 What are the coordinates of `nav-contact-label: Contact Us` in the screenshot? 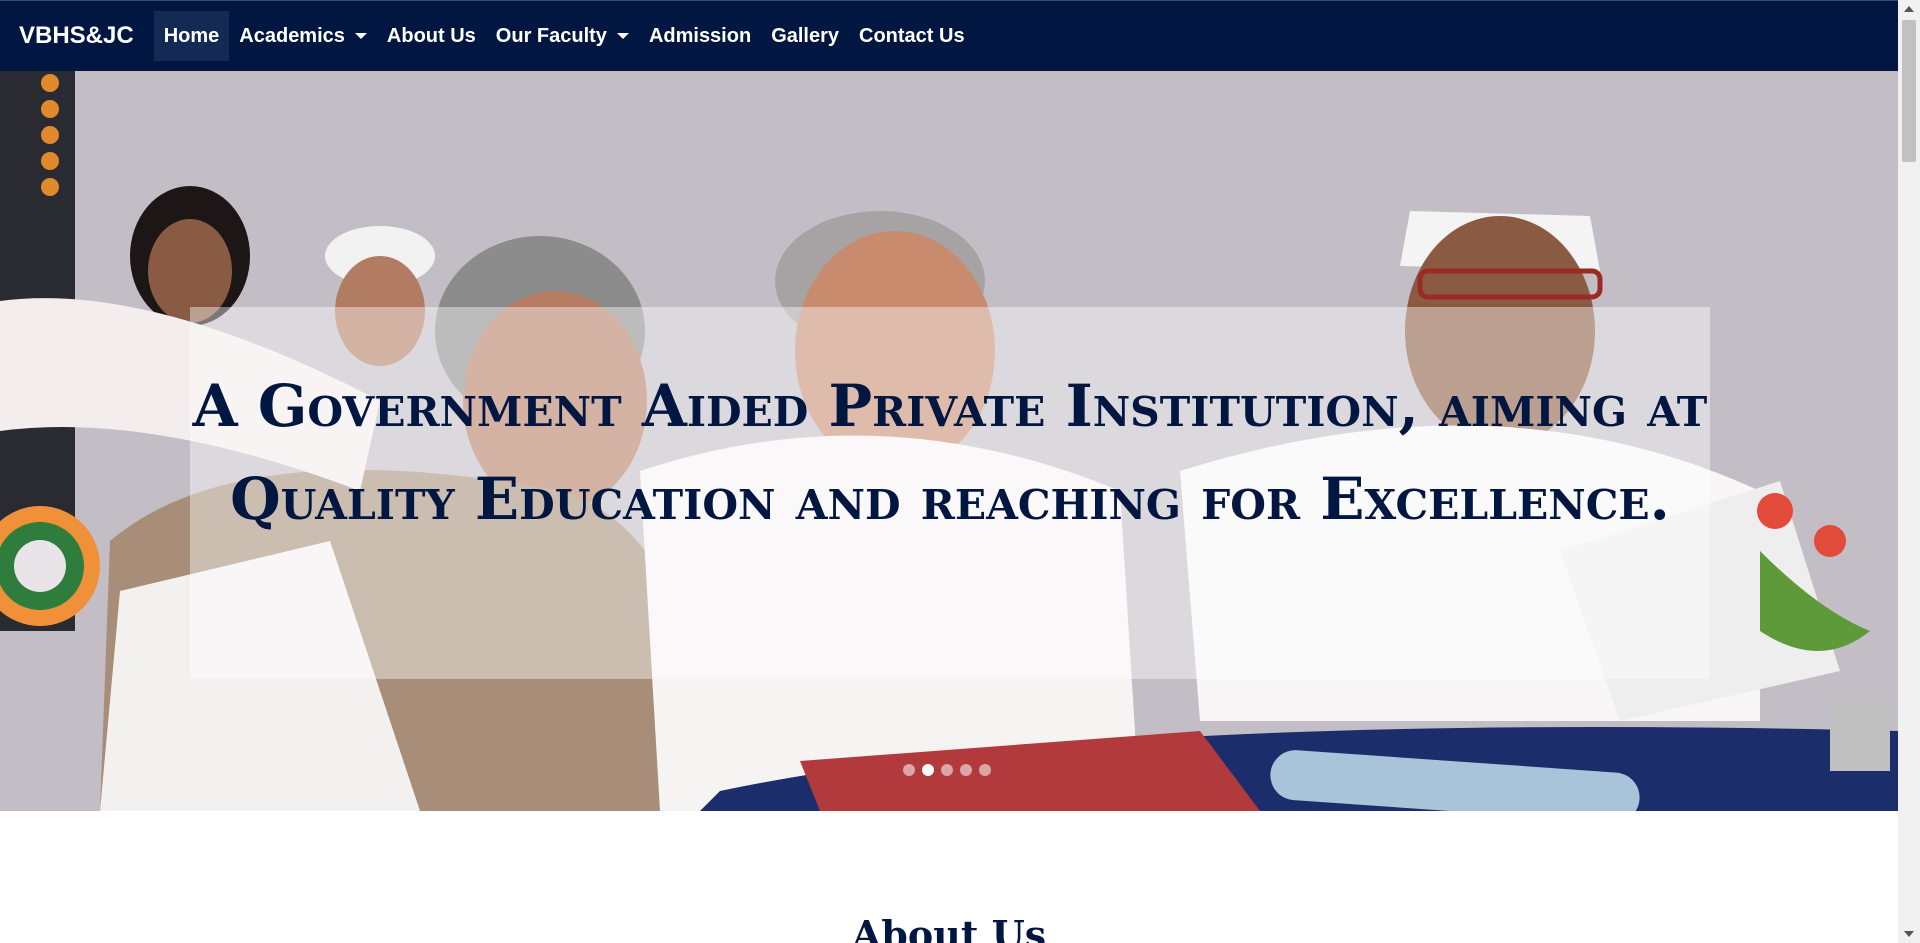 It's located at (912, 35).